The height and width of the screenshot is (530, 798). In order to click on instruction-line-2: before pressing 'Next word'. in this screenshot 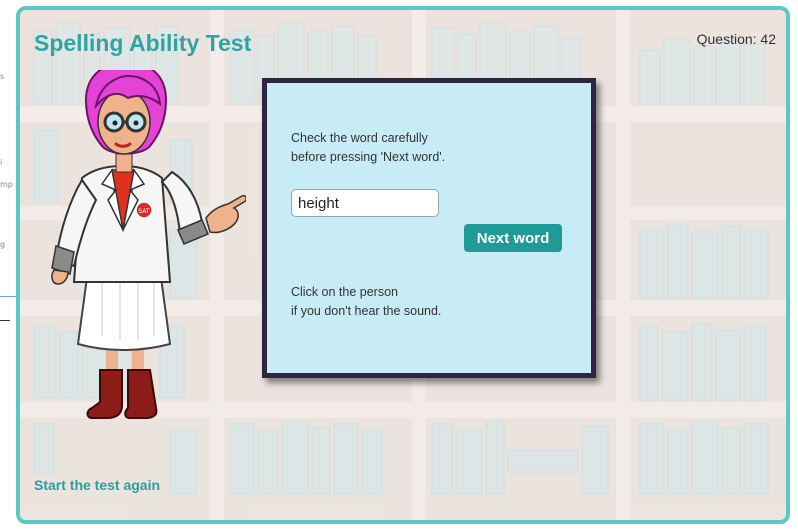, I will do `click(368, 157)`.